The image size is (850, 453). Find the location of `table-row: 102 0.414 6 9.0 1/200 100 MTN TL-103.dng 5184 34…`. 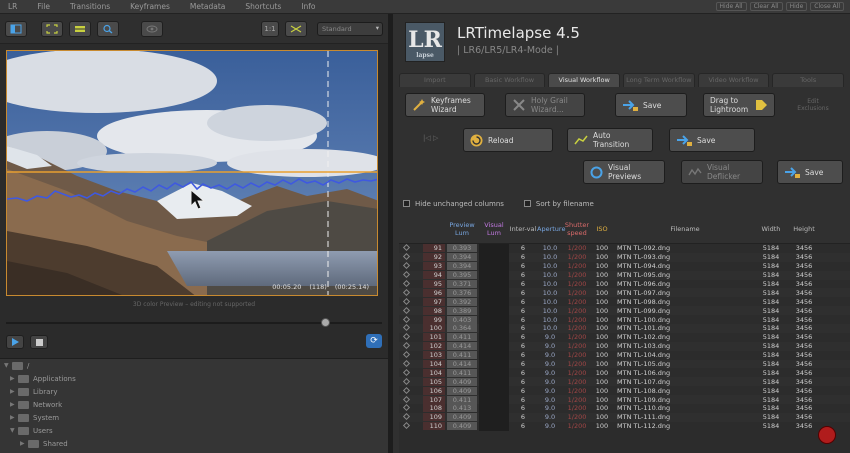

table-row: 102 0.414 6 9.0 1/200 100 MTN TL-103.dng 5184 34… is located at coordinates (624, 346).